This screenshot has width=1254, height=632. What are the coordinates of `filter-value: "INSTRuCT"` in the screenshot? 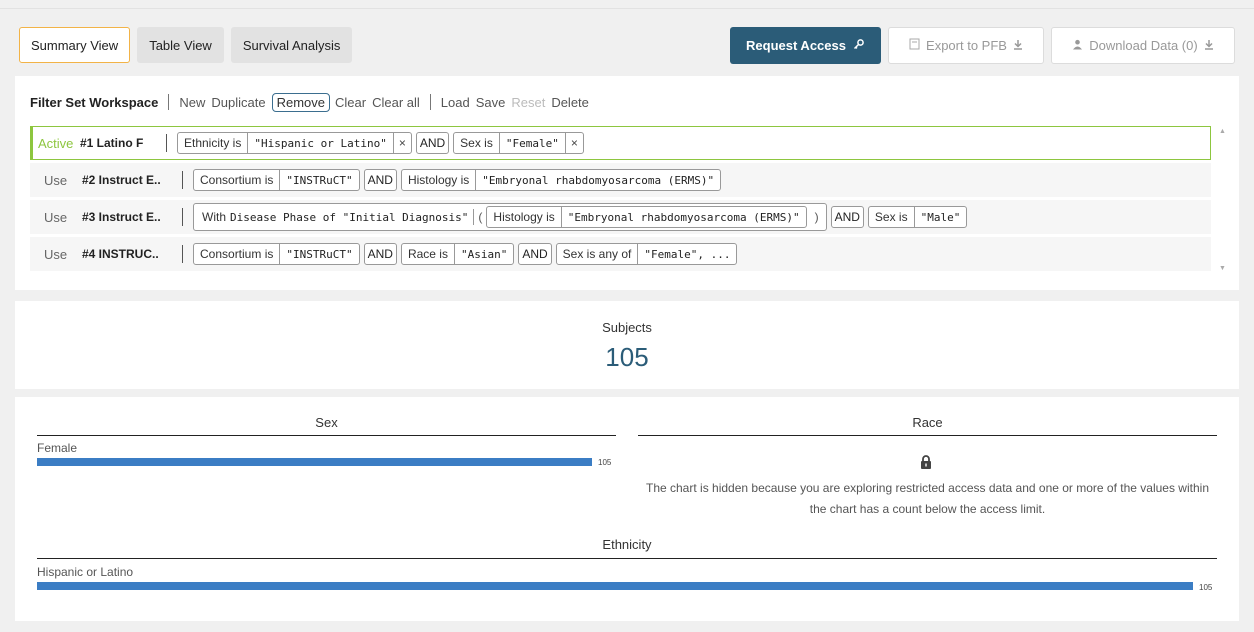 It's located at (318, 180).